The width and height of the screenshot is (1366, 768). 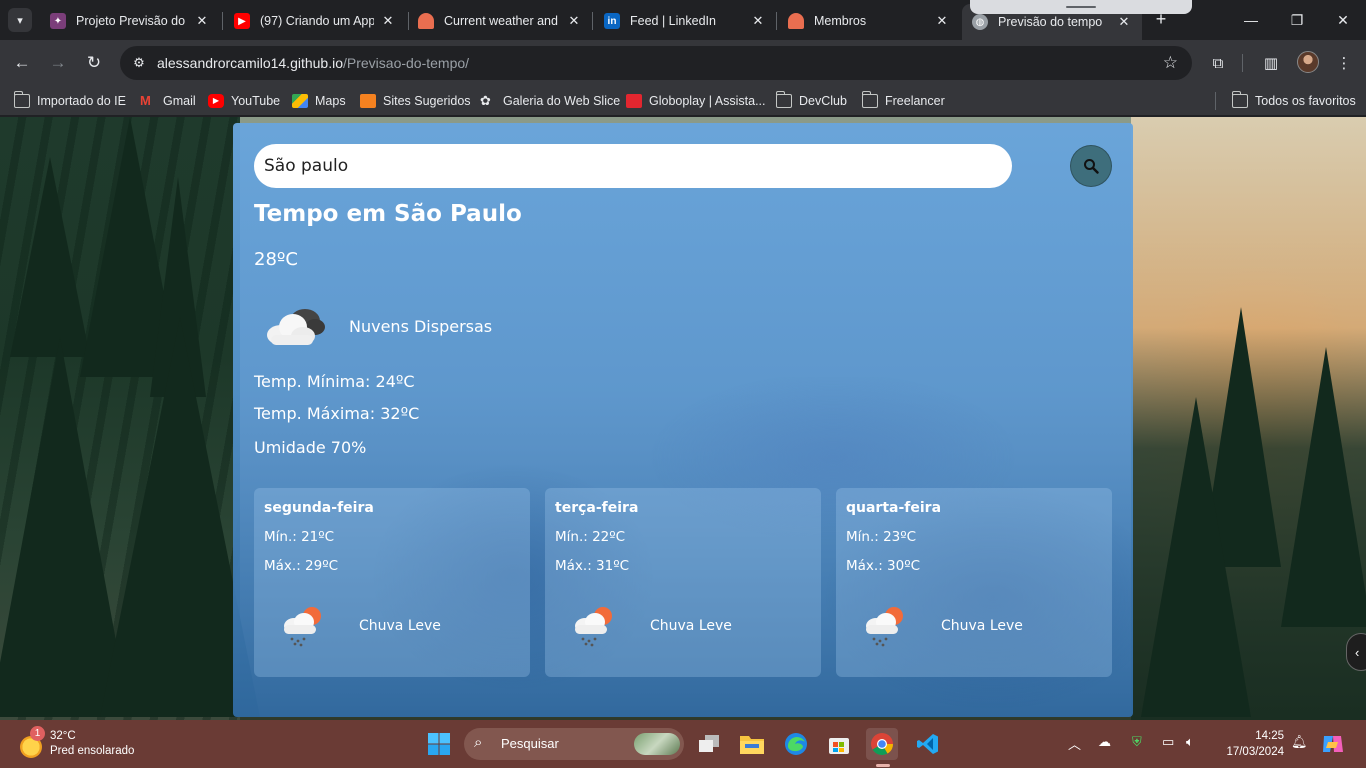 What do you see at coordinates (709, 744) in the screenshot?
I see `task-view-button` at bounding box center [709, 744].